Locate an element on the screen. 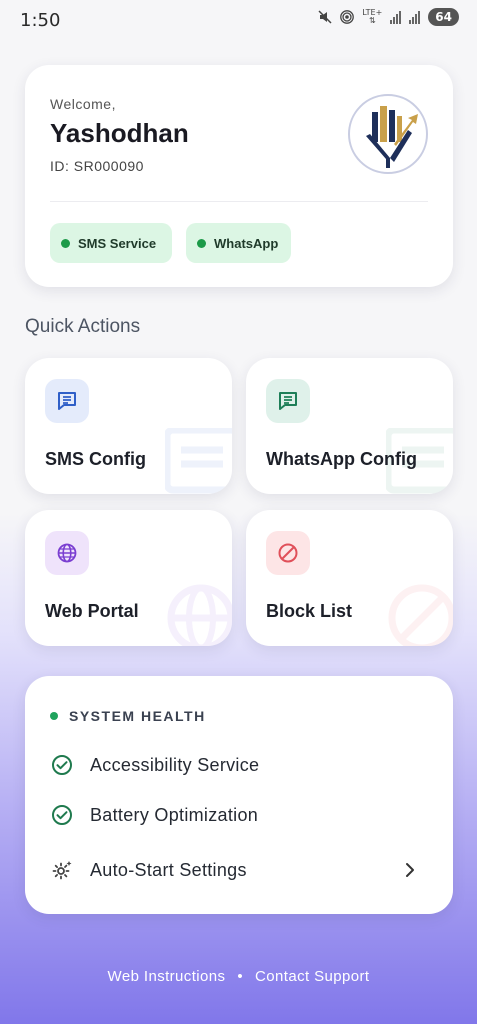 Image resolution: width=477 pixels, height=1024 pixels. accessibility-service-row: Accessibility Service is located at coordinates (239, 765).